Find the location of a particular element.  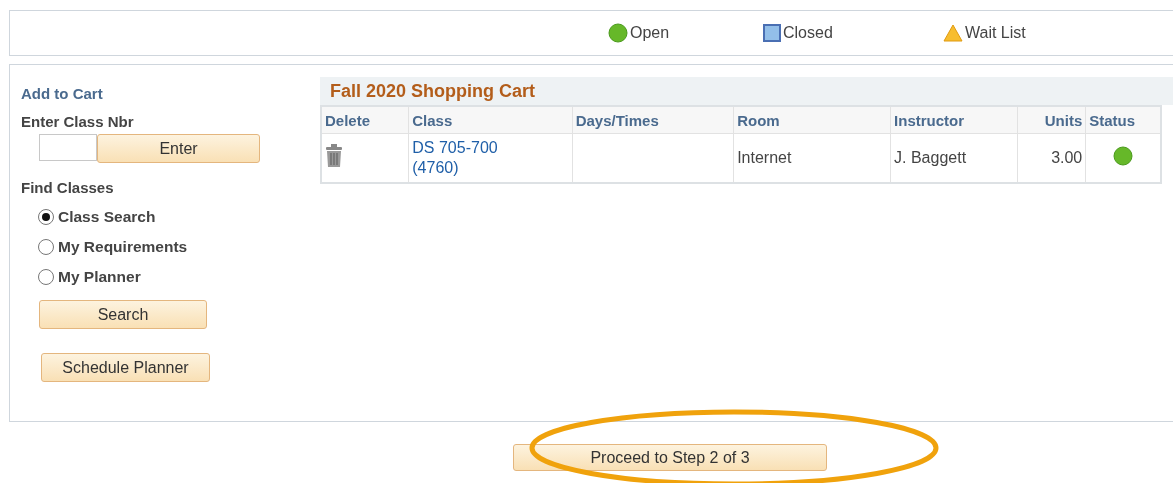

radio-label: My Requirements is located at coordinates (123, 247).